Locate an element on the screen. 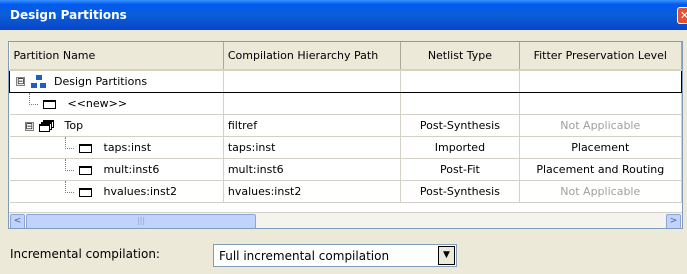 This screenshot has width=687, height=274. dropdown-arrow-icon: ▼ is located at coordinates (446, 255).